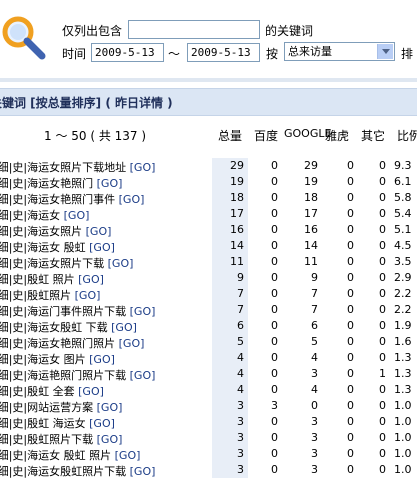 This screenshot has width=417, height=479. What do you see at coordinates (51, 279) in the screenshot?
I see `keyword-link: 殷虹 照片` at bounding box center [51, 279].